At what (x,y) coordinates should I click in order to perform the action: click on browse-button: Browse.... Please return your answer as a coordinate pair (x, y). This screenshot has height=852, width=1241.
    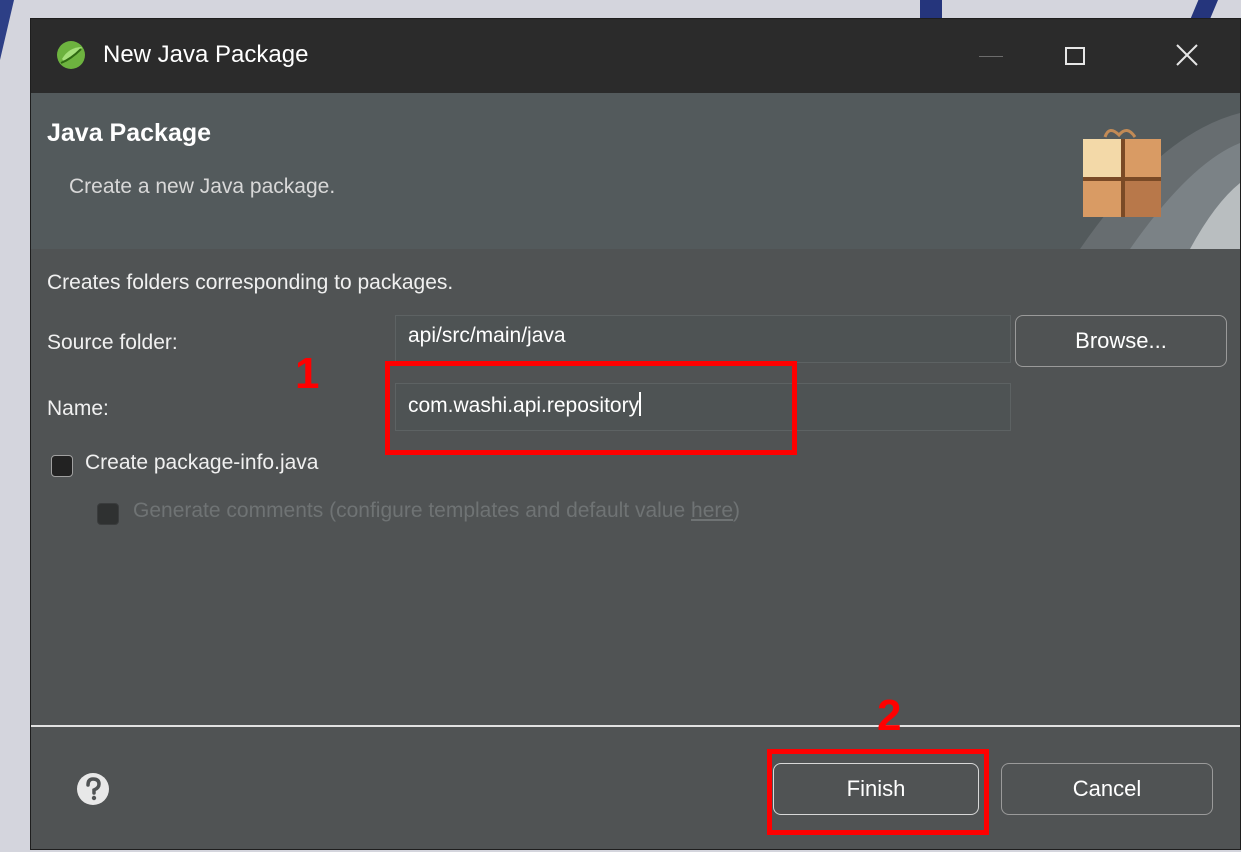
    Looking at the image, I should click on (1121, 341).